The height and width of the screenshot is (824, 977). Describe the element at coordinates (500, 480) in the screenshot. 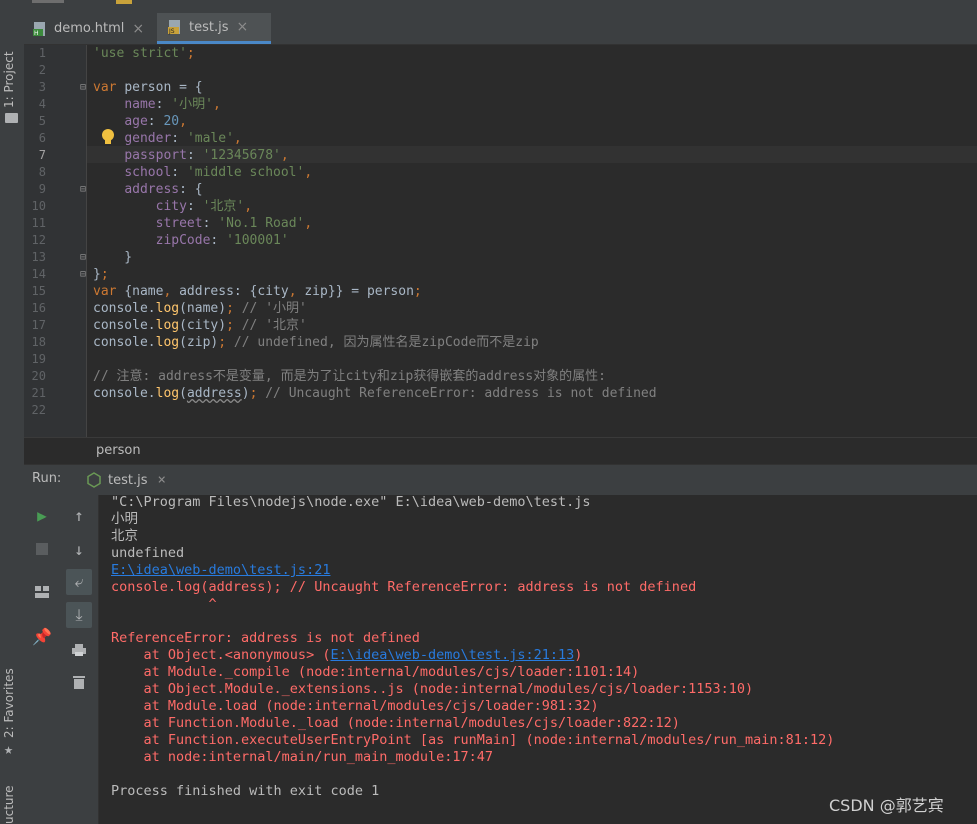

I see `run-tool-header: Run: test.js ×` at that location.